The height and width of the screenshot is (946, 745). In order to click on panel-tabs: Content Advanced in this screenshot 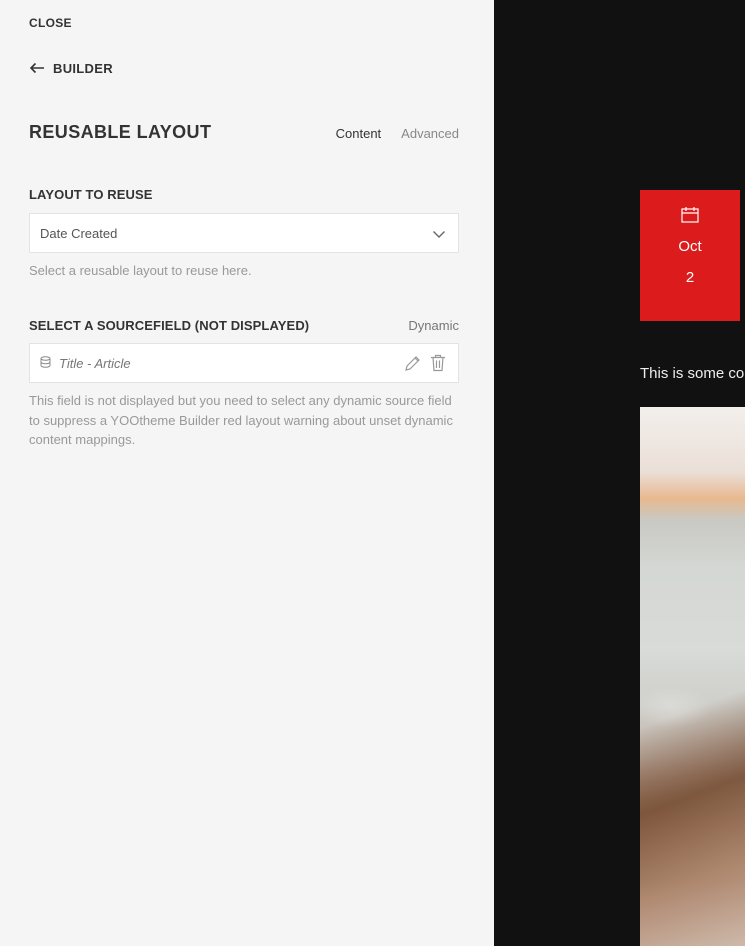, I will do `click(397, 133)`.